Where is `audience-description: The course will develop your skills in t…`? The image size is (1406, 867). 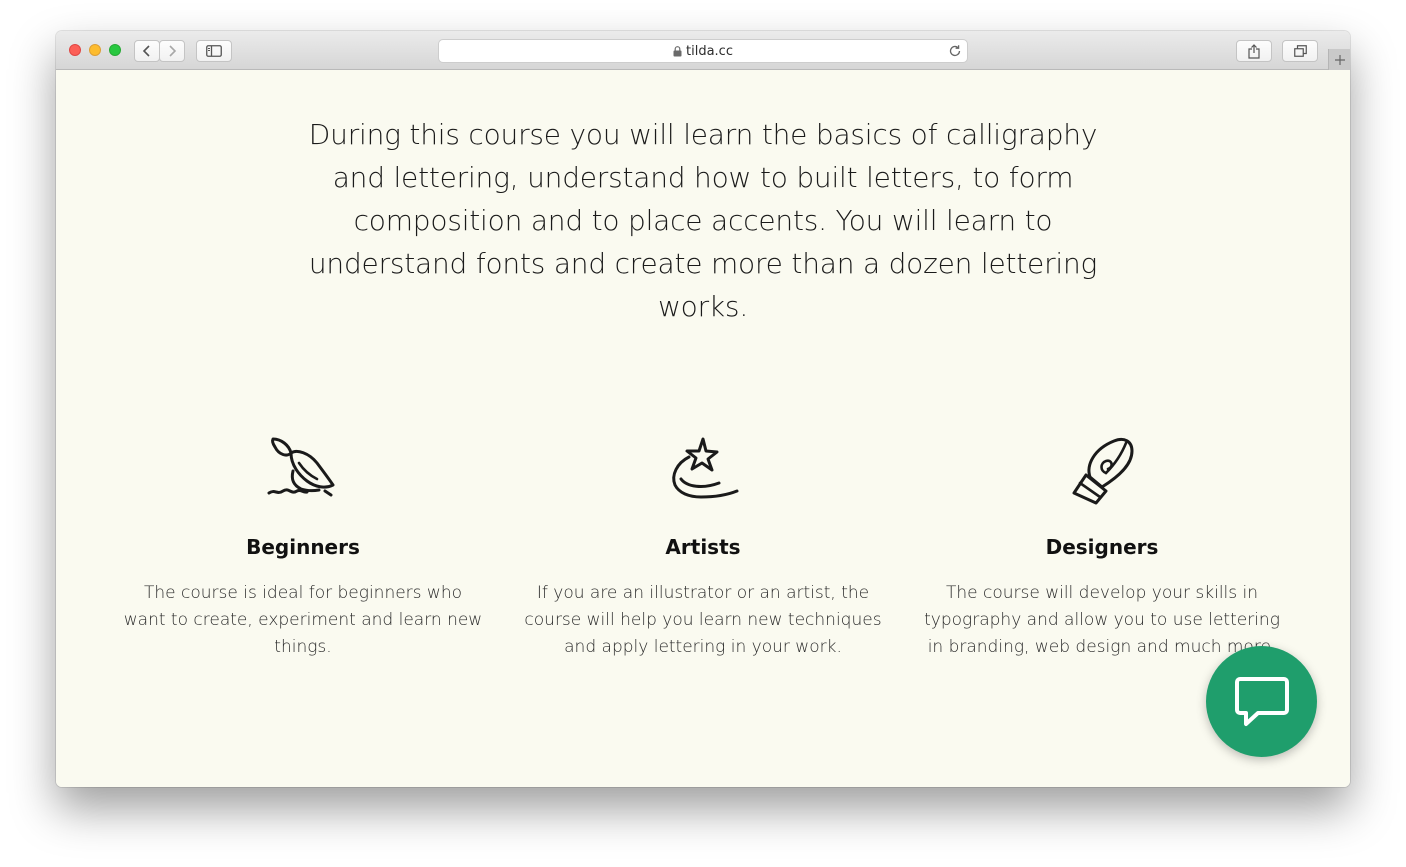
audience-description: The course will develop your skills in t… is located at coordinates (1102, 620).